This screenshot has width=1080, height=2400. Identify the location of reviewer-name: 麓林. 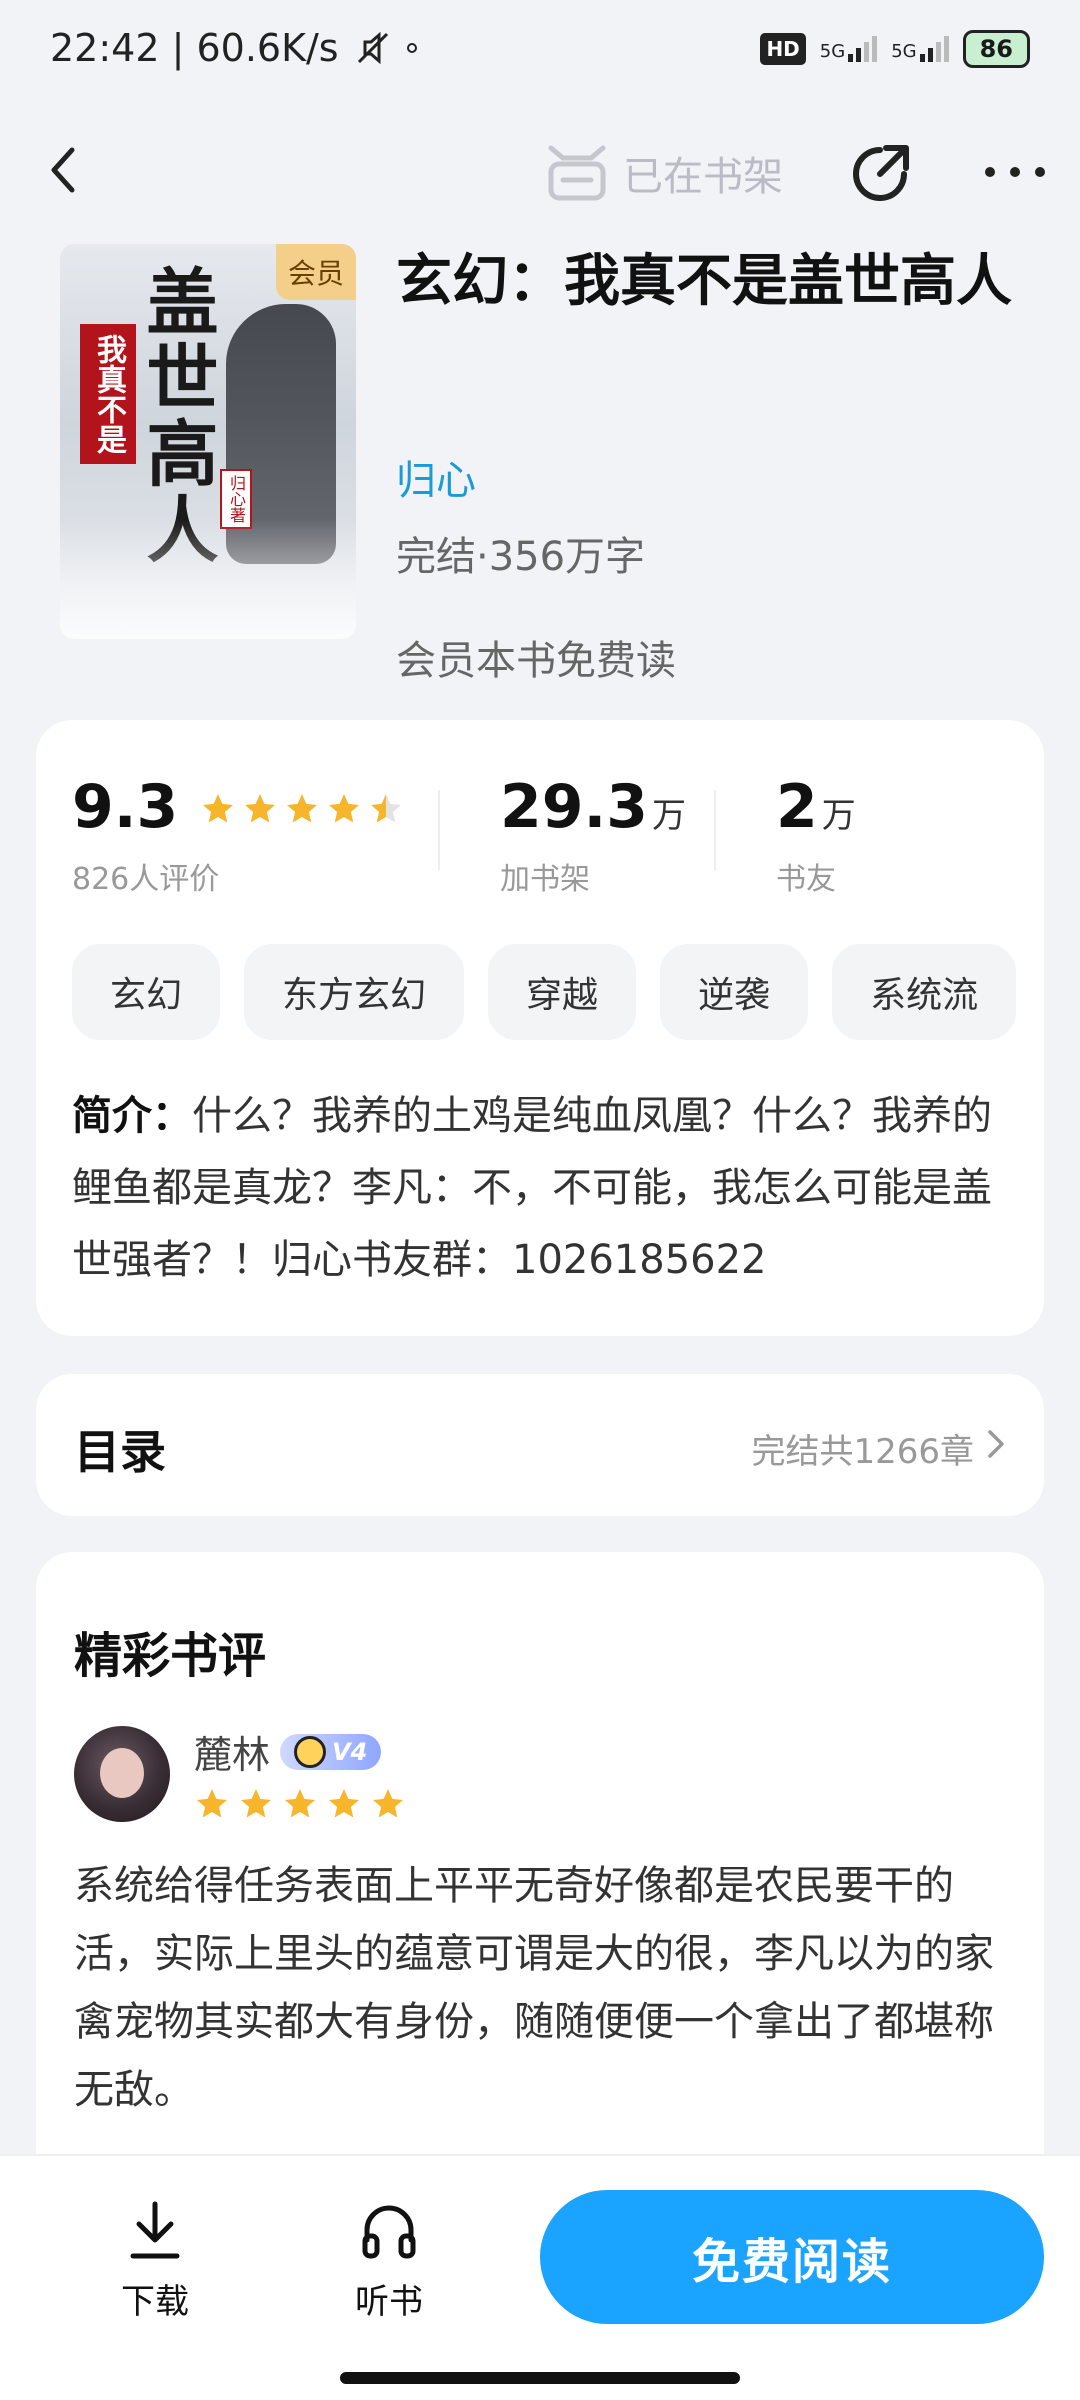
(232, 1755).